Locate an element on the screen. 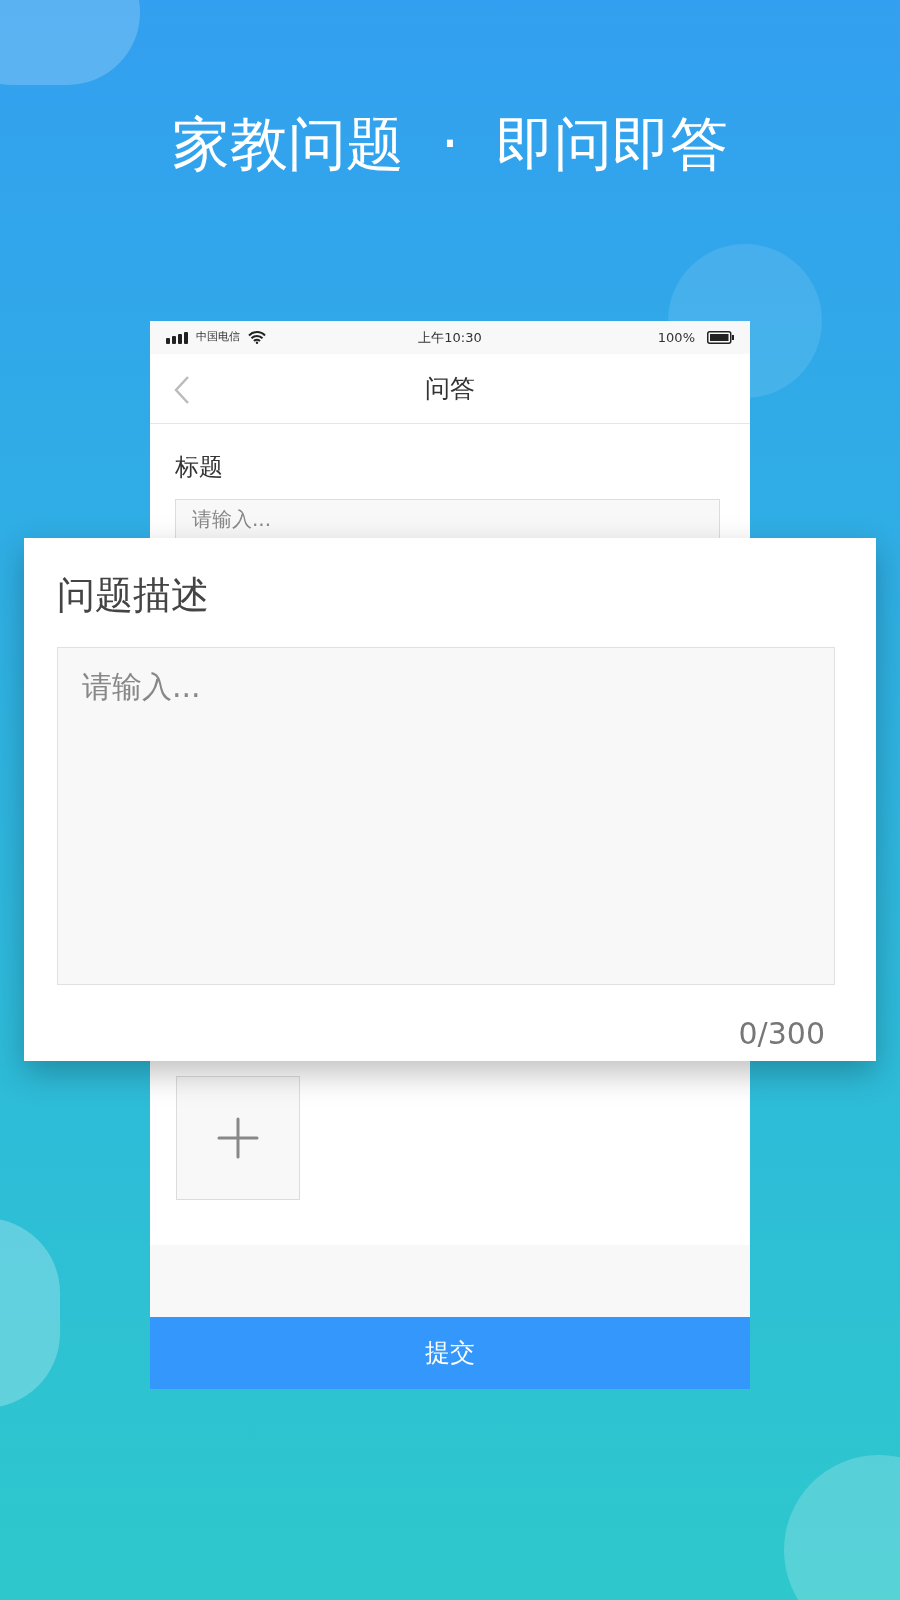 This screenshot has width=900, height=1600. description-label: 问题描述 is located at coordinates (133, 595).